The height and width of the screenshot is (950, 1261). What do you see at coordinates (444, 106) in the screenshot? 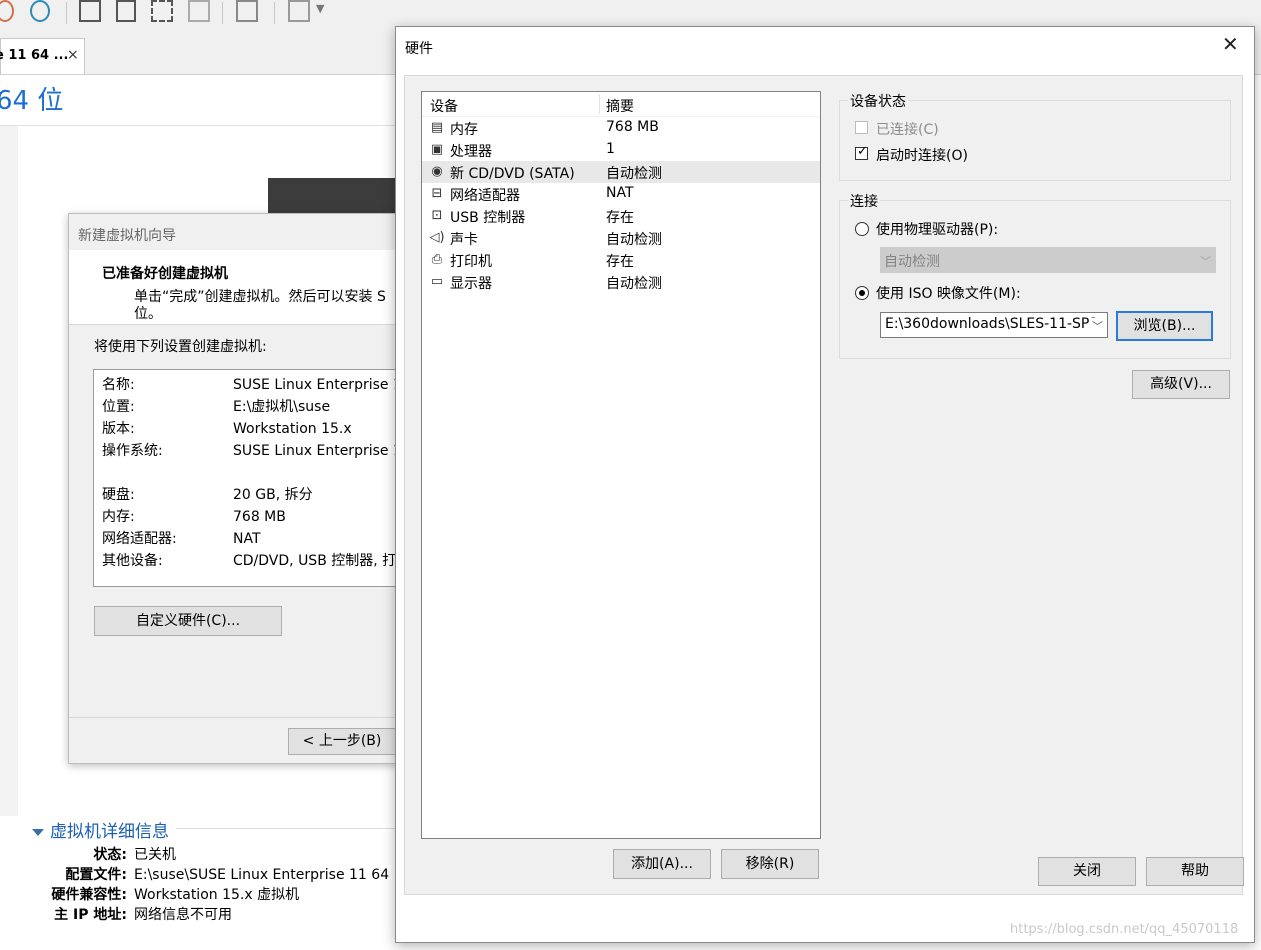
I see `column-header-device: 设备` at bounding box center [444, 106].